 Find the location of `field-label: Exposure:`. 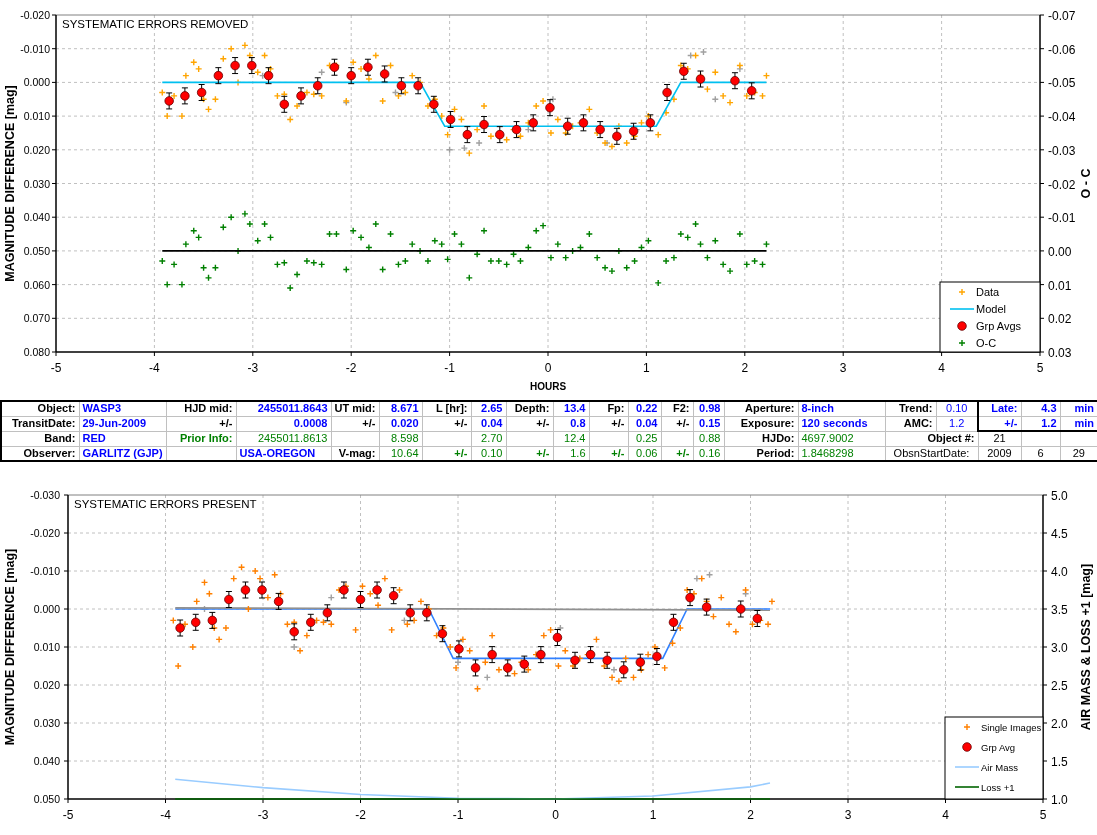

field-label: Exposure: is located at coordinates (761, 423).